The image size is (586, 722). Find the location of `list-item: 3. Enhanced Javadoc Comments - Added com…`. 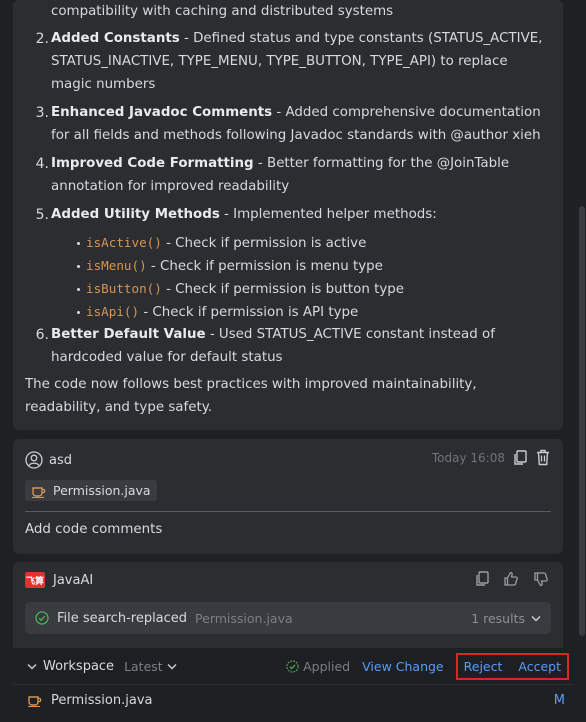

list-item: 3. Enhanced Javadoc Comments - Added com… is located at coordinates (285, 124).